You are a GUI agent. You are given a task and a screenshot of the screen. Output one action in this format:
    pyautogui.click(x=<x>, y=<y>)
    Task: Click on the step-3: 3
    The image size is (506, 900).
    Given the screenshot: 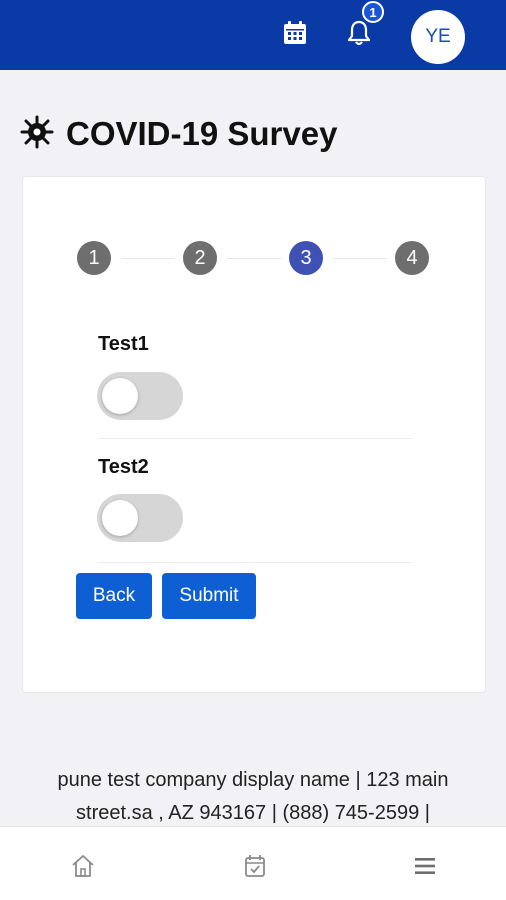 What is the action you would take?
    pyautogui.click(x=306, y=258)
    